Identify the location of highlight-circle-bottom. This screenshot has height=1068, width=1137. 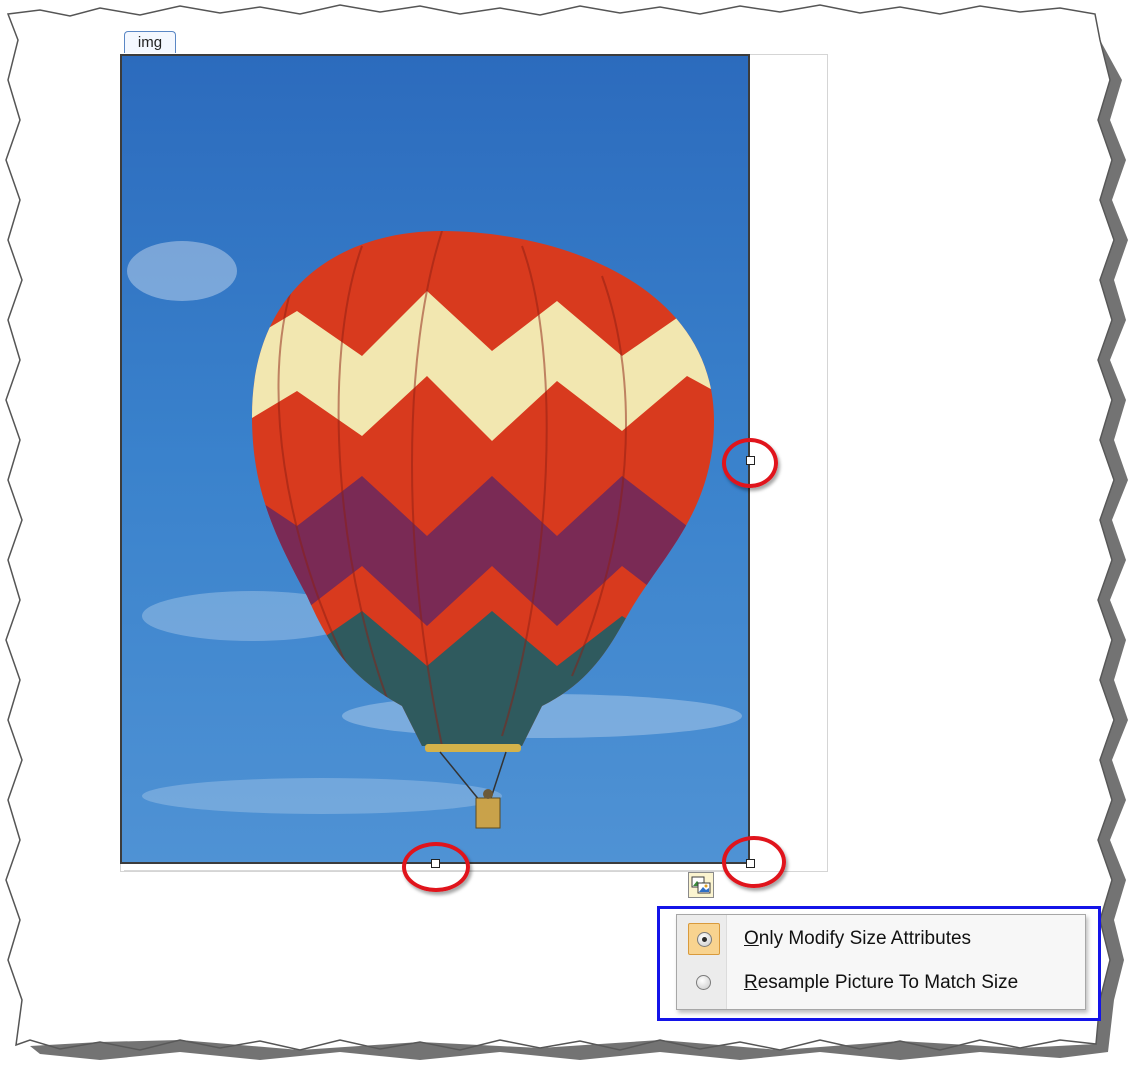
(436, 867).